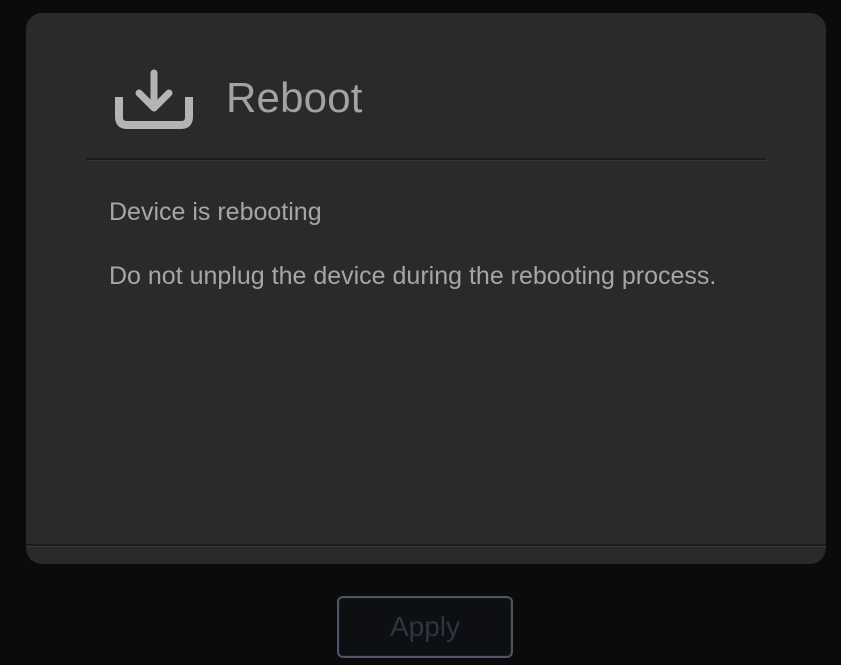 The height and width of the screenshot is (665, 841). Describe the element at coordinates (215, 212) in the screenshot. I see `status-message: Device is rebooting` at that location.